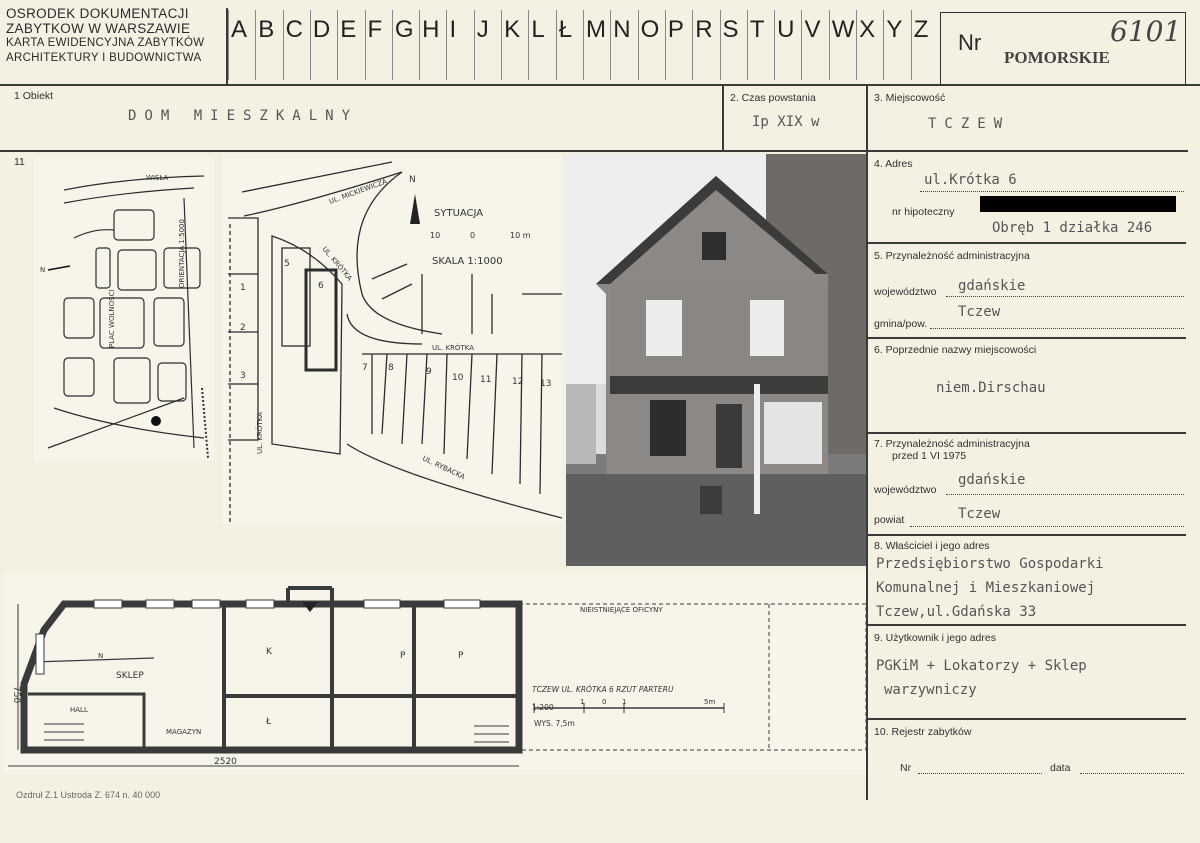 This screenshot has width=1200, height=843. What do you see at coordinates (183, 732) in the screenshot?
I see `room-label: MAGAZYN` at bounding box center [183, 732].